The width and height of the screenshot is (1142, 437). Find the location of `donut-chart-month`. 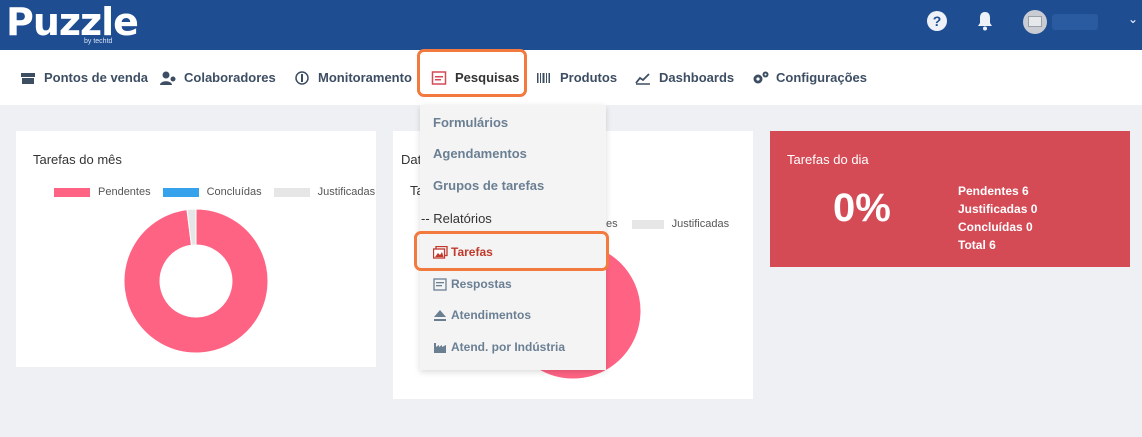

donut-chart-month is located at coordinates (196, 281).